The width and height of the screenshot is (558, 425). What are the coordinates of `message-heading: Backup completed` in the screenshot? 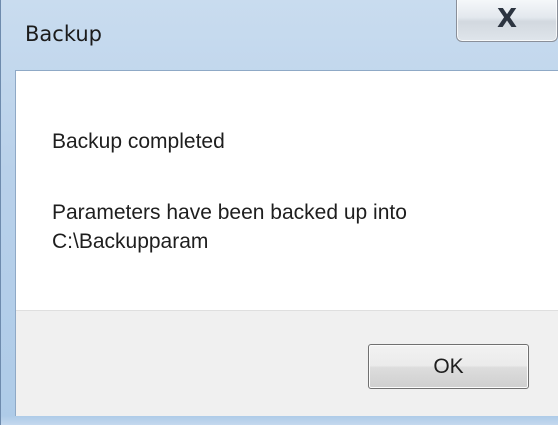 It's located at (138, 141).